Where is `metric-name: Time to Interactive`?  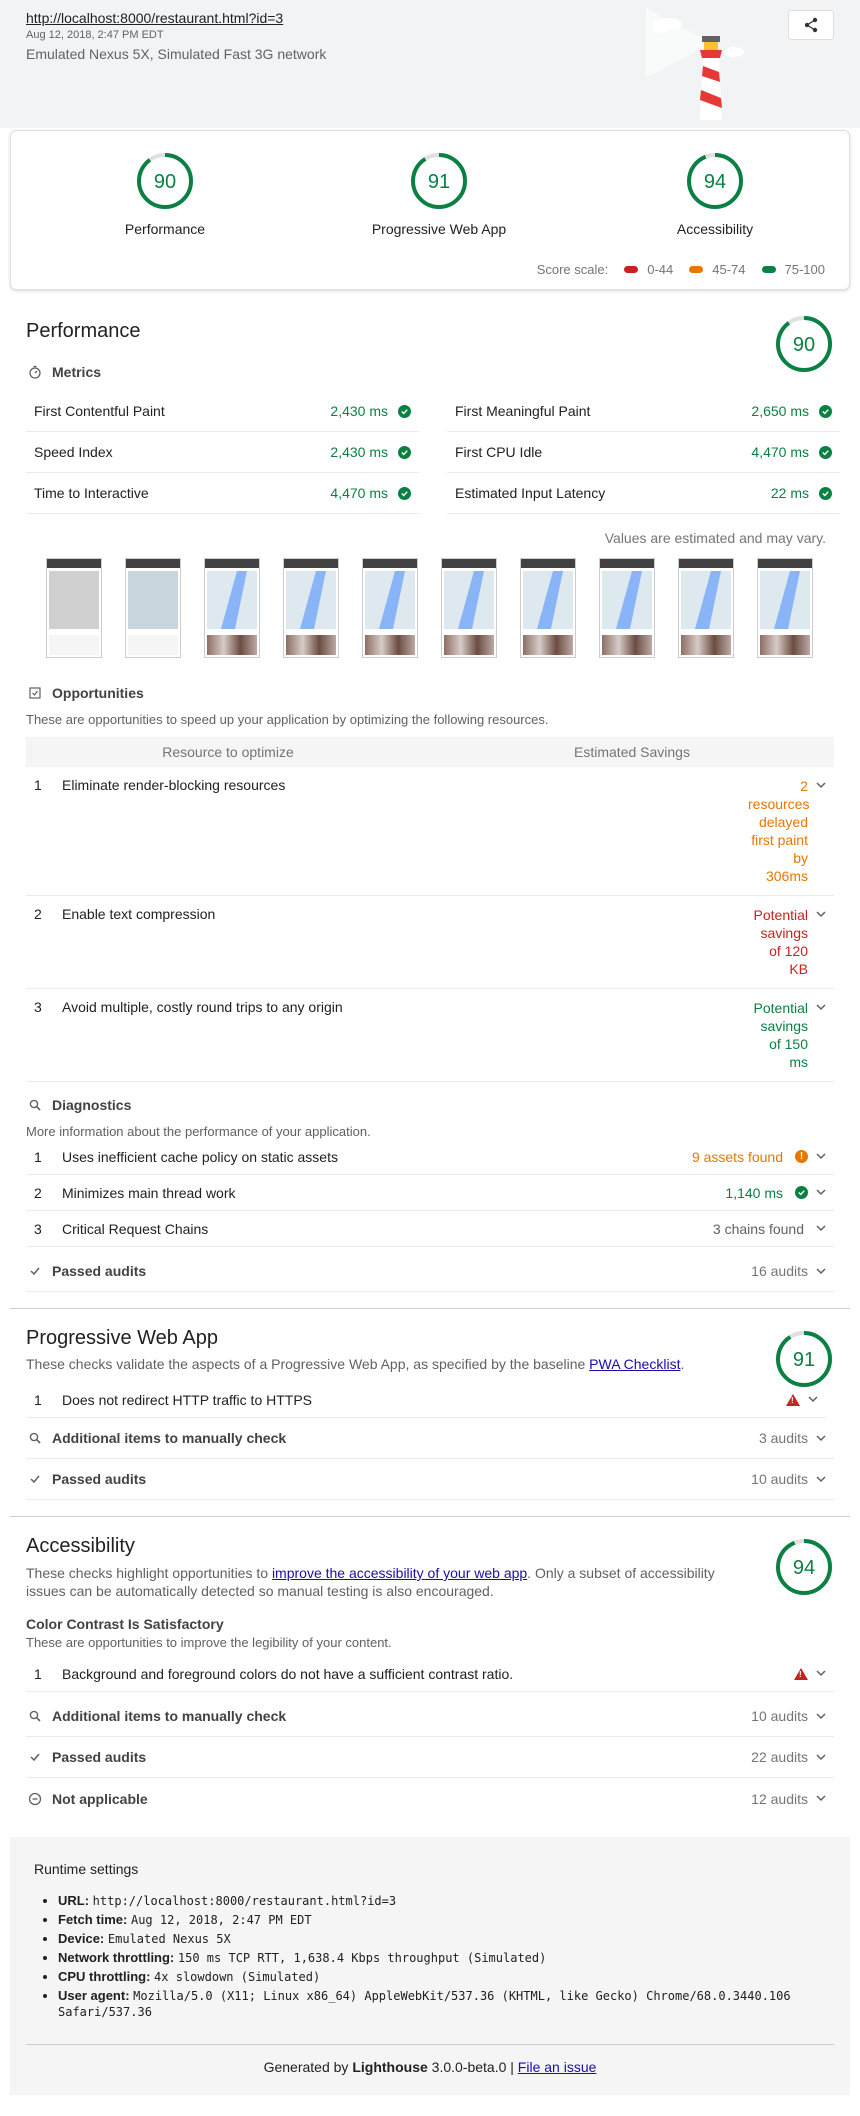
metric-name: Time to Interactive is located at coordinates (91, 493).